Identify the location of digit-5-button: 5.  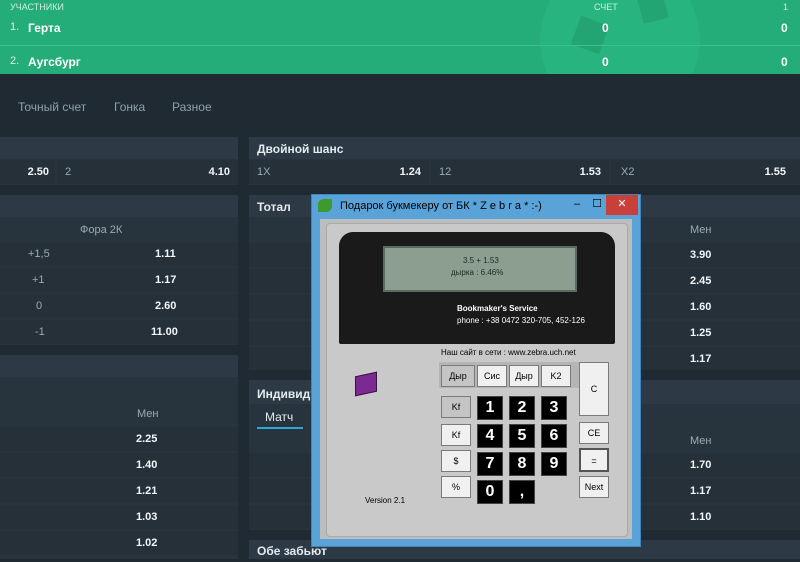
(522, 436).